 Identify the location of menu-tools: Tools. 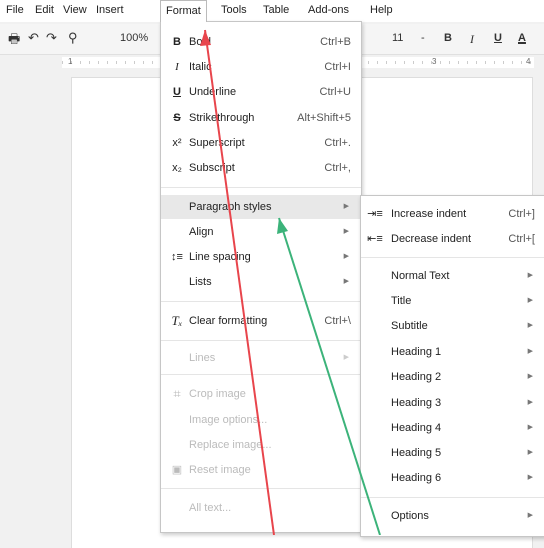
(234, 10).